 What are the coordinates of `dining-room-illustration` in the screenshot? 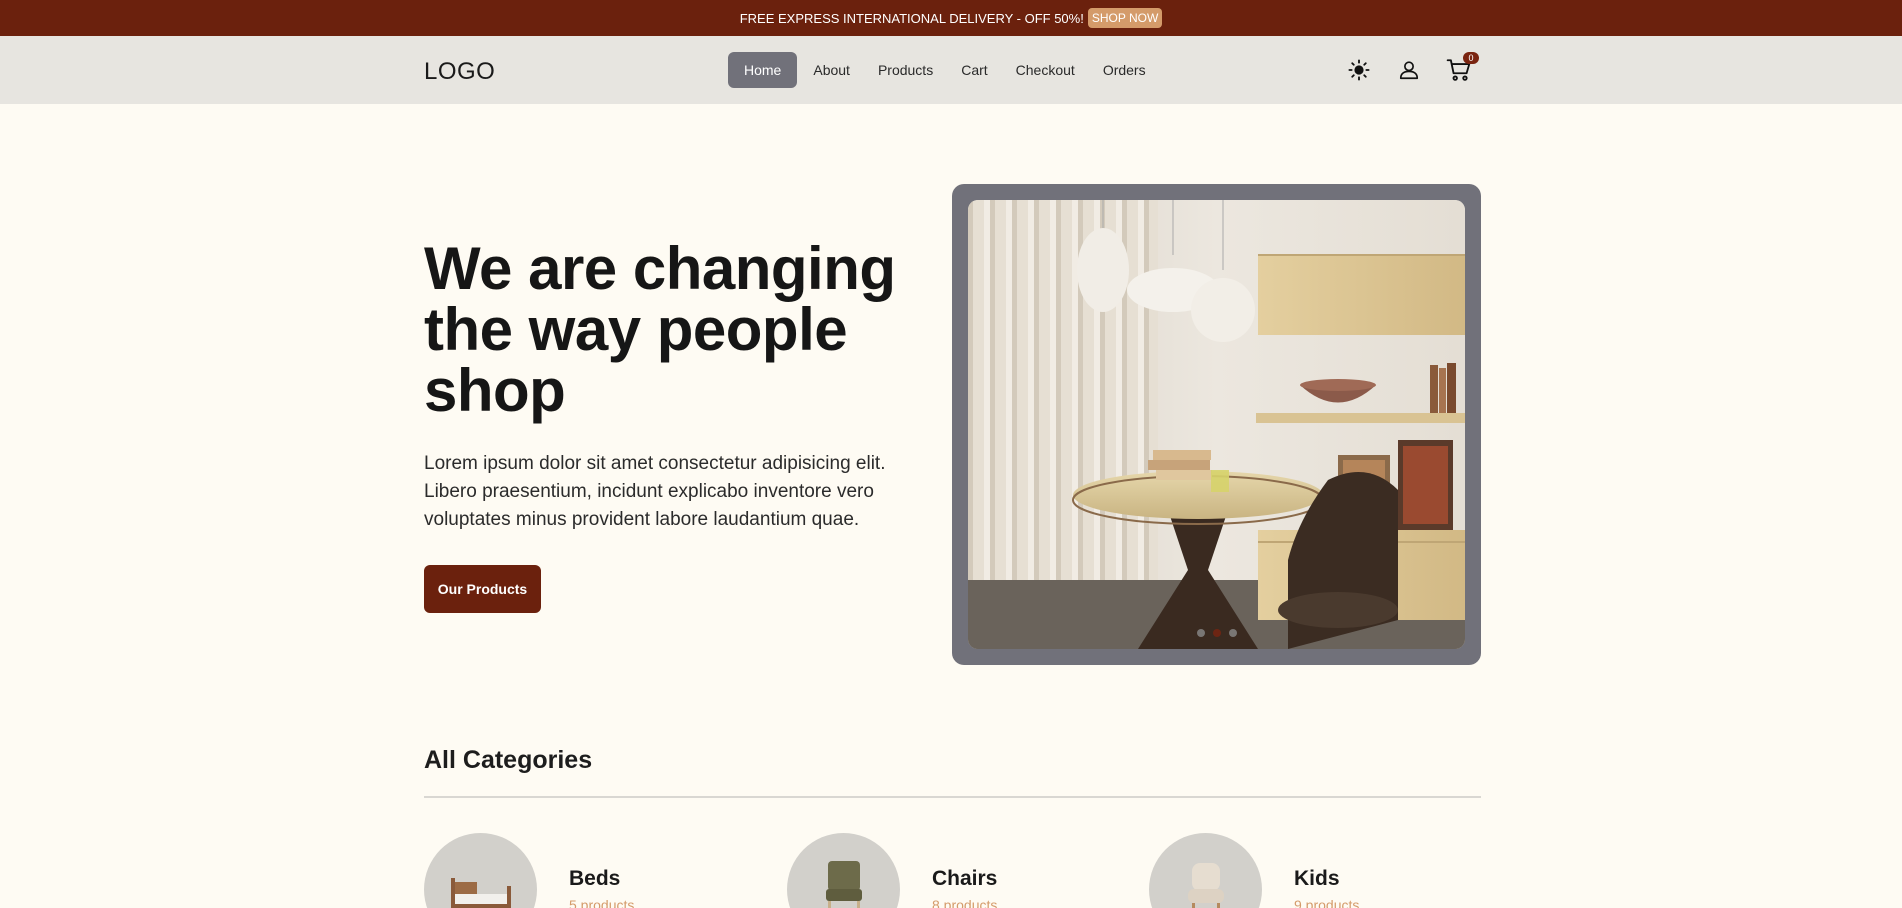 It's located at (1216, 424).